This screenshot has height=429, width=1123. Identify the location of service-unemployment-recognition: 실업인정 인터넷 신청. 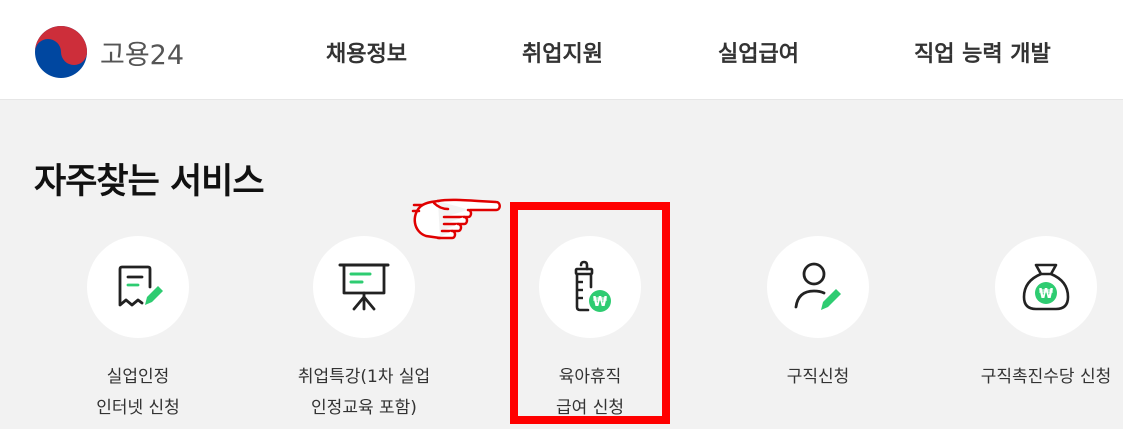
(138, 330).